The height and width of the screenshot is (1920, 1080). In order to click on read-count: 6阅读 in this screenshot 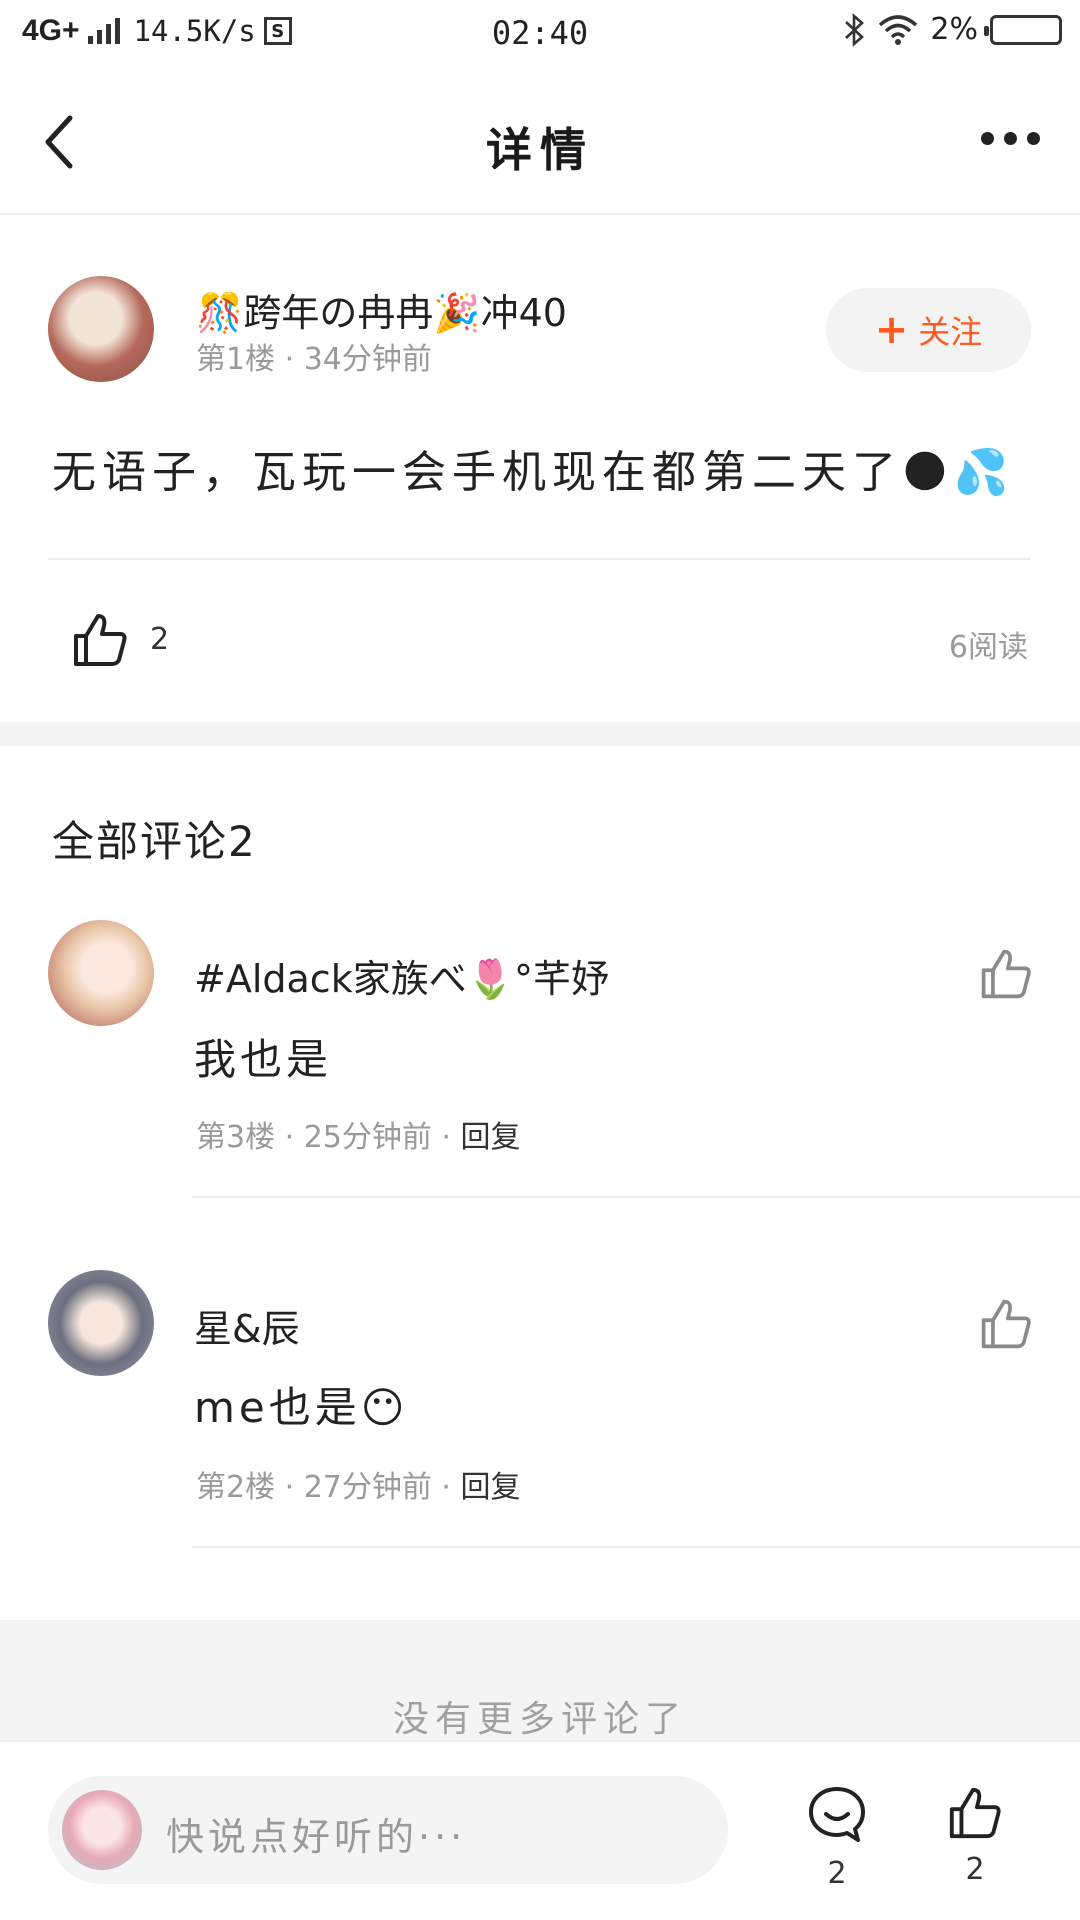, I will do `click(988, 647)`.